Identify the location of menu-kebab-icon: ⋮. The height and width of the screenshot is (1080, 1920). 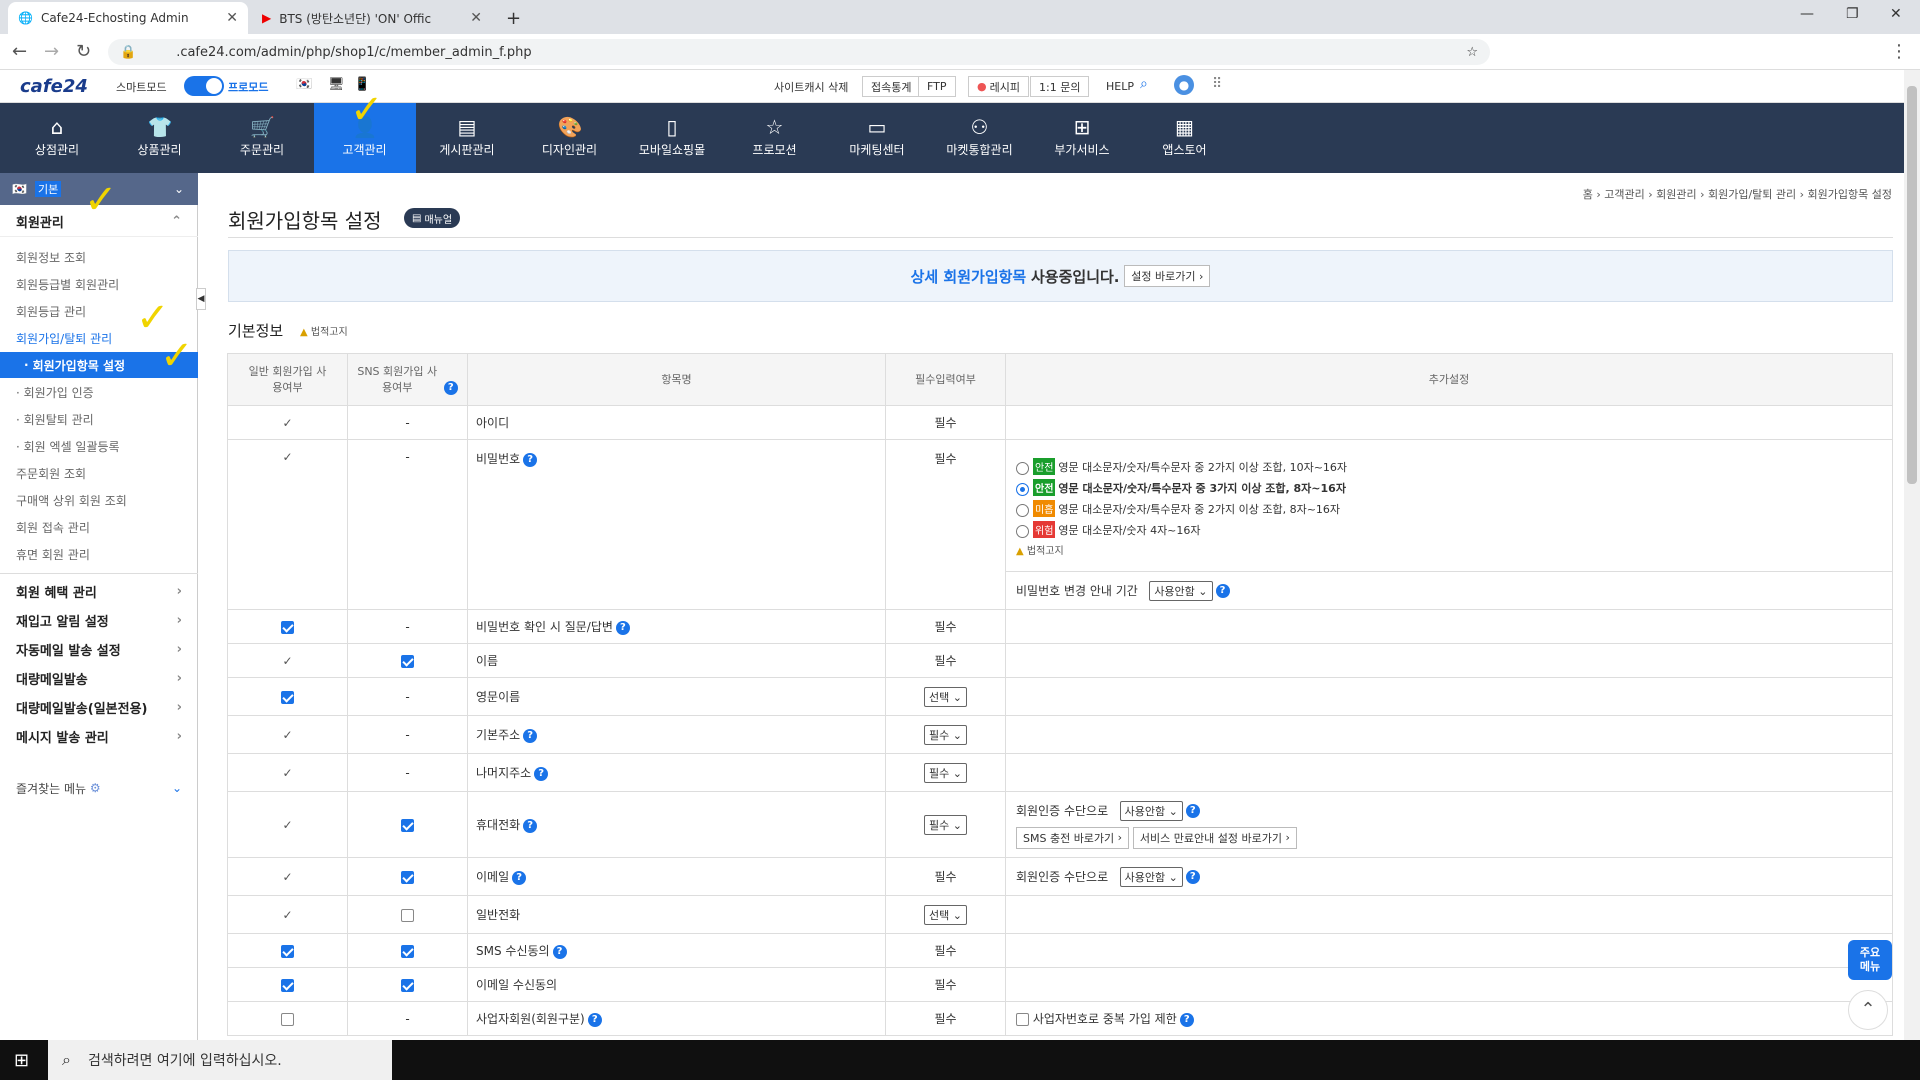
(1899, 51).